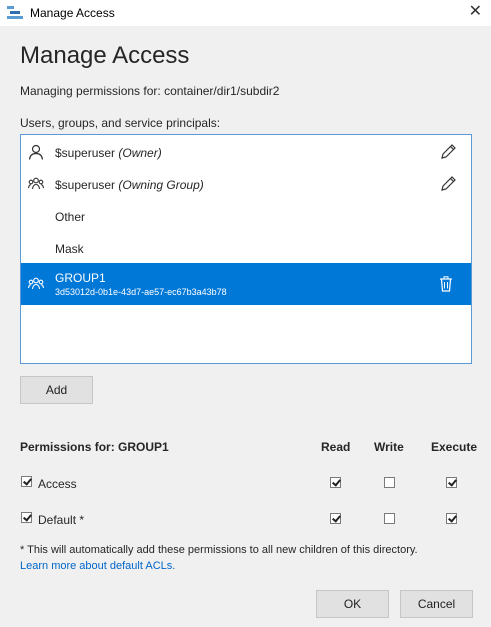 This screenshot has height=627, width=491. What do you see at coordinates (61, 520) in the screenshot?
I see `default-label: Default *` at bounding box center [61, 520].